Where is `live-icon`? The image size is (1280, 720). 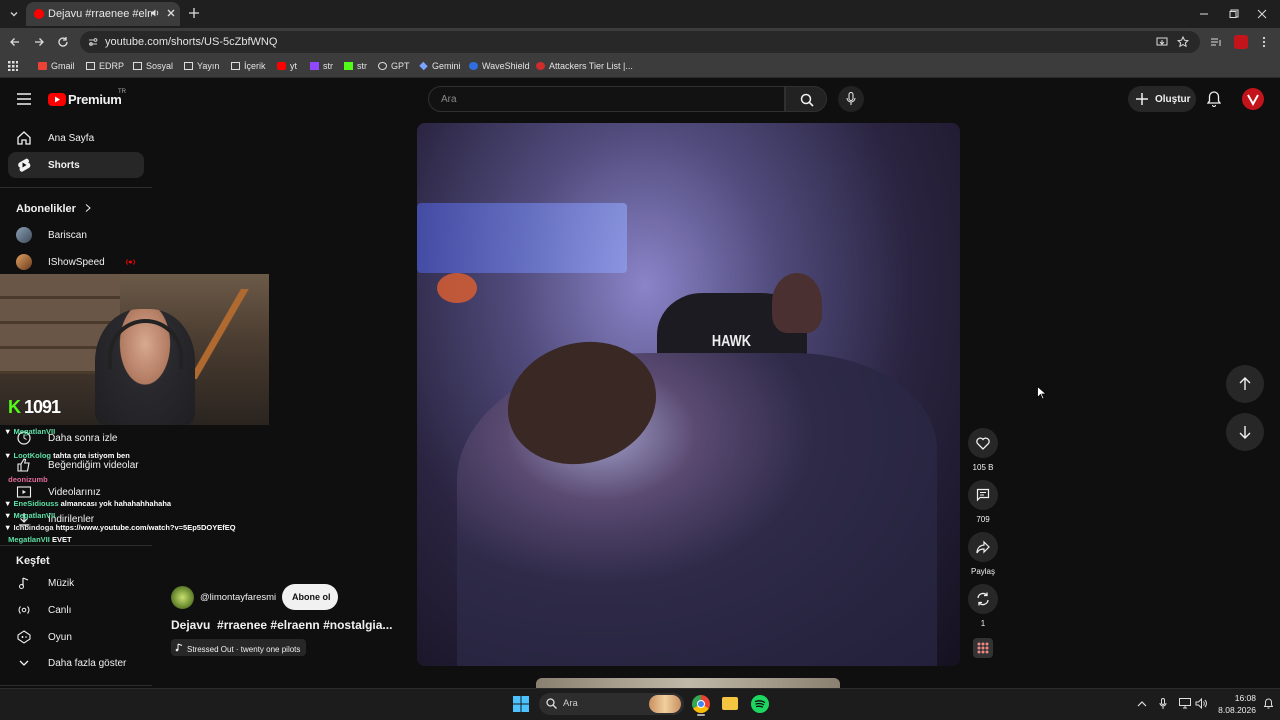 live-icon is located at coordinates (24, 610).